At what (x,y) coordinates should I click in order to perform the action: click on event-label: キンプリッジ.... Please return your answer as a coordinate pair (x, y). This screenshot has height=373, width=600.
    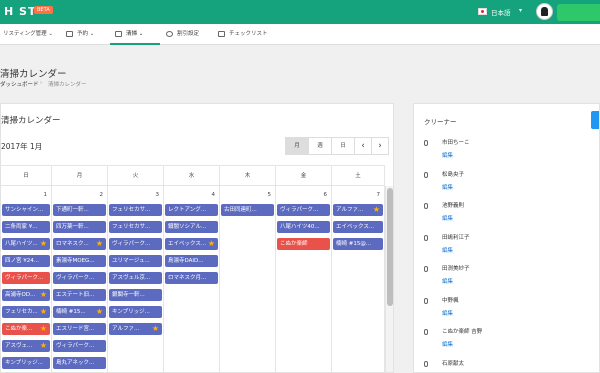
    Looking at the image, I should click on (24, 363).